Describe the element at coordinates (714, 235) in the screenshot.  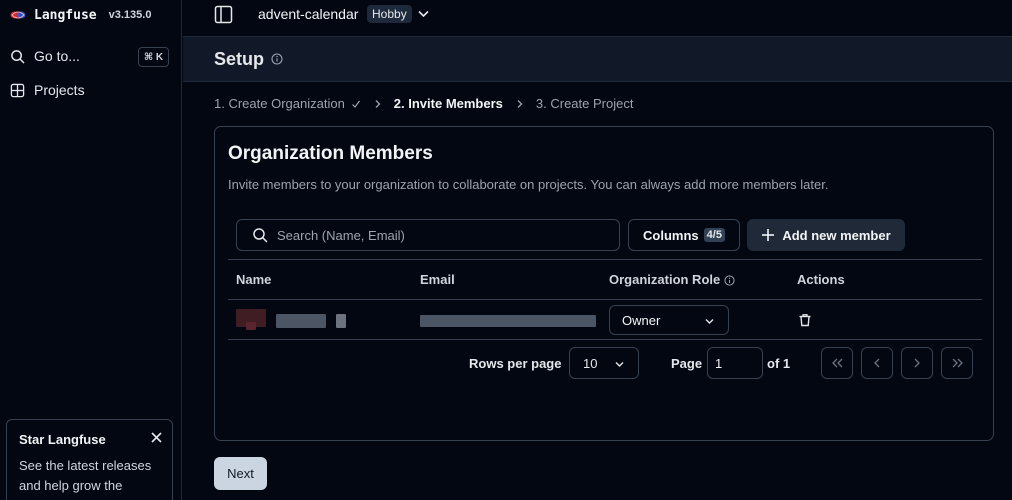
I see `columns-count-badge: 4/5` at that location.